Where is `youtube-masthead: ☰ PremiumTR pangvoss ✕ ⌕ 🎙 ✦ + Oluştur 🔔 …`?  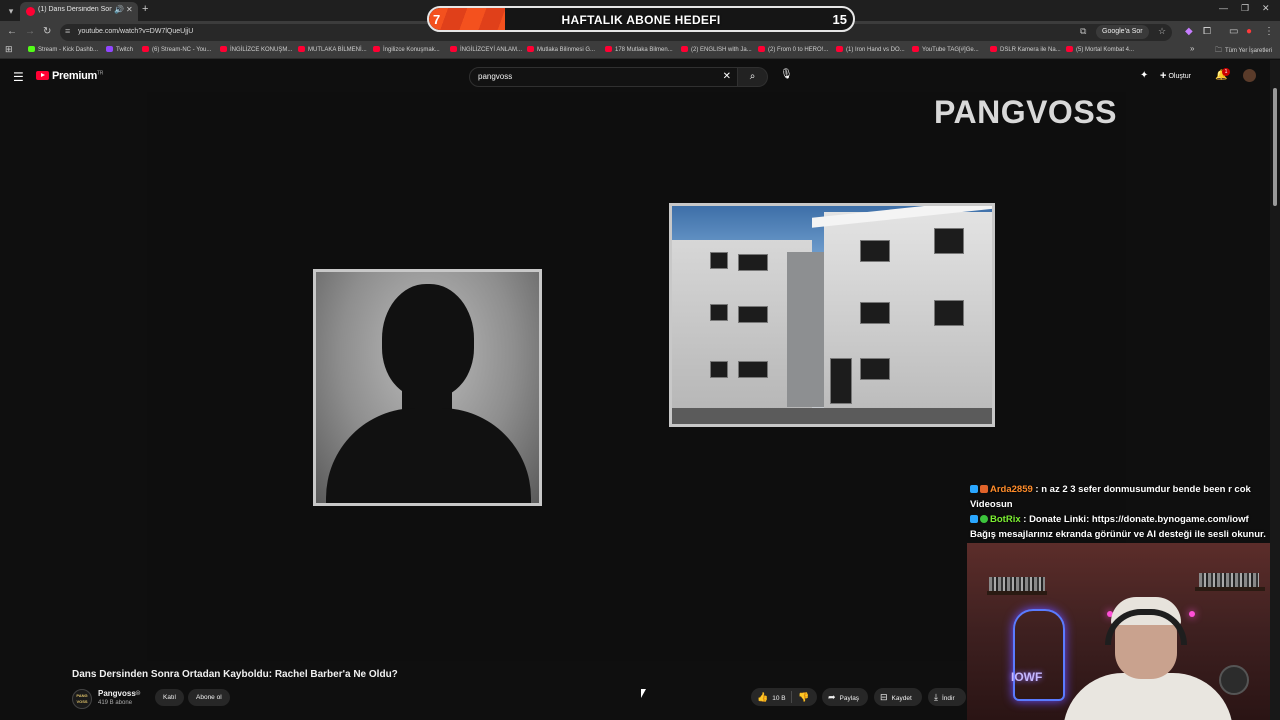 youtube-masthead: ☰ PremiumTR pangvoss ✕ ⌕ 🎙 ✦ + Oluştur 🔔 … is located at coordinates (635, 76).